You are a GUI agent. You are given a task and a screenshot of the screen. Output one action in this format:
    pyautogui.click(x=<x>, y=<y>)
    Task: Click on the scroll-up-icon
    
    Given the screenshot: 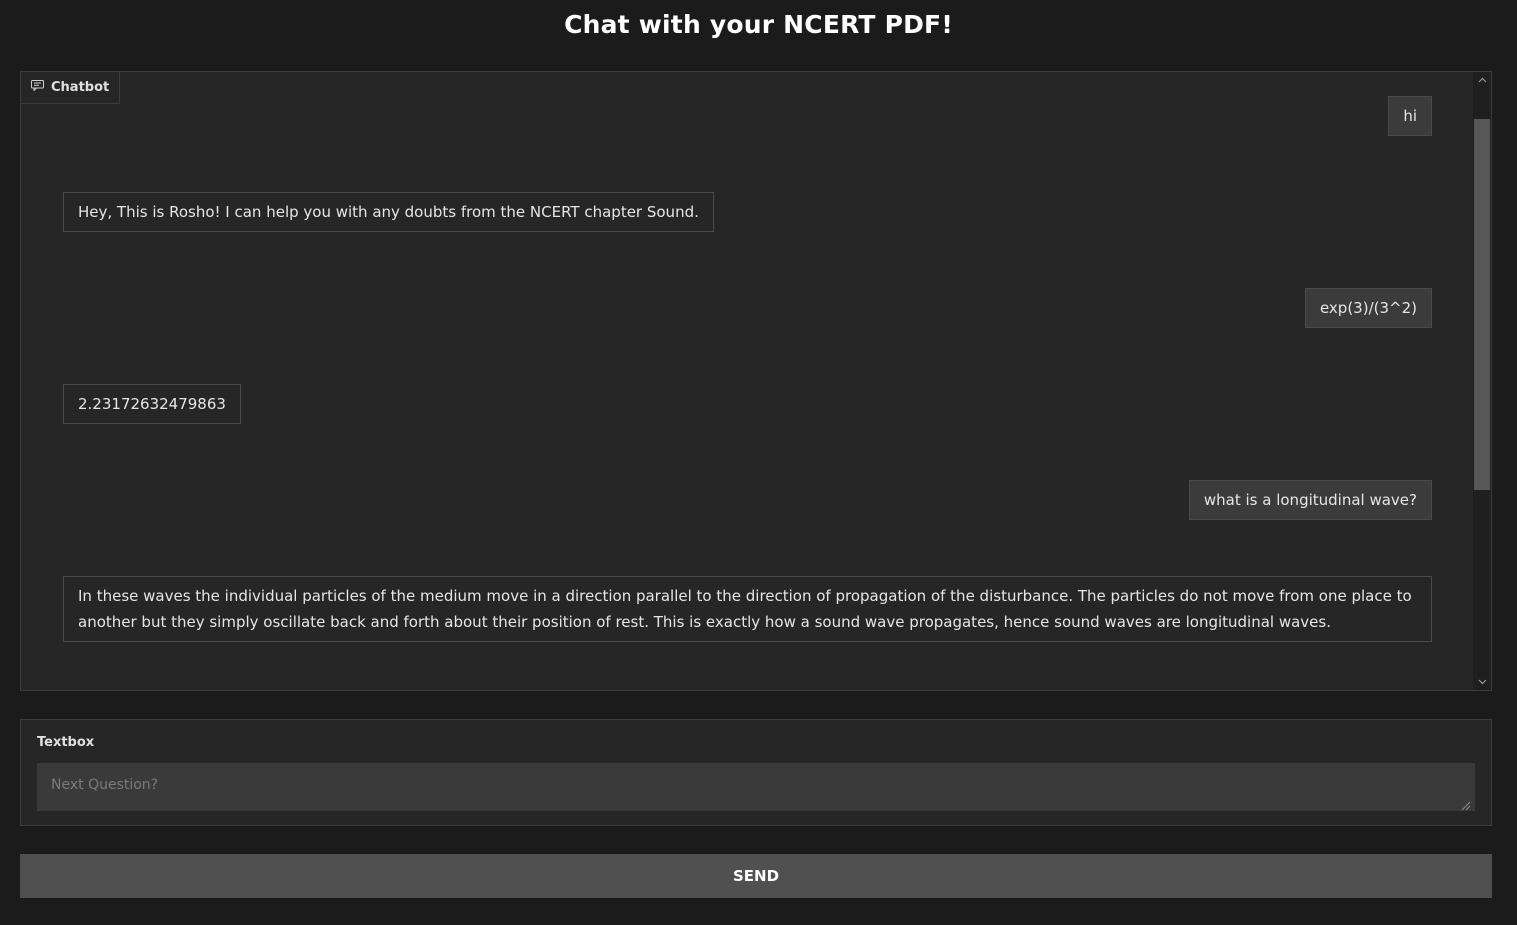 What is the action you would take?
    pyautogui.click(x=1482, y=80)
    